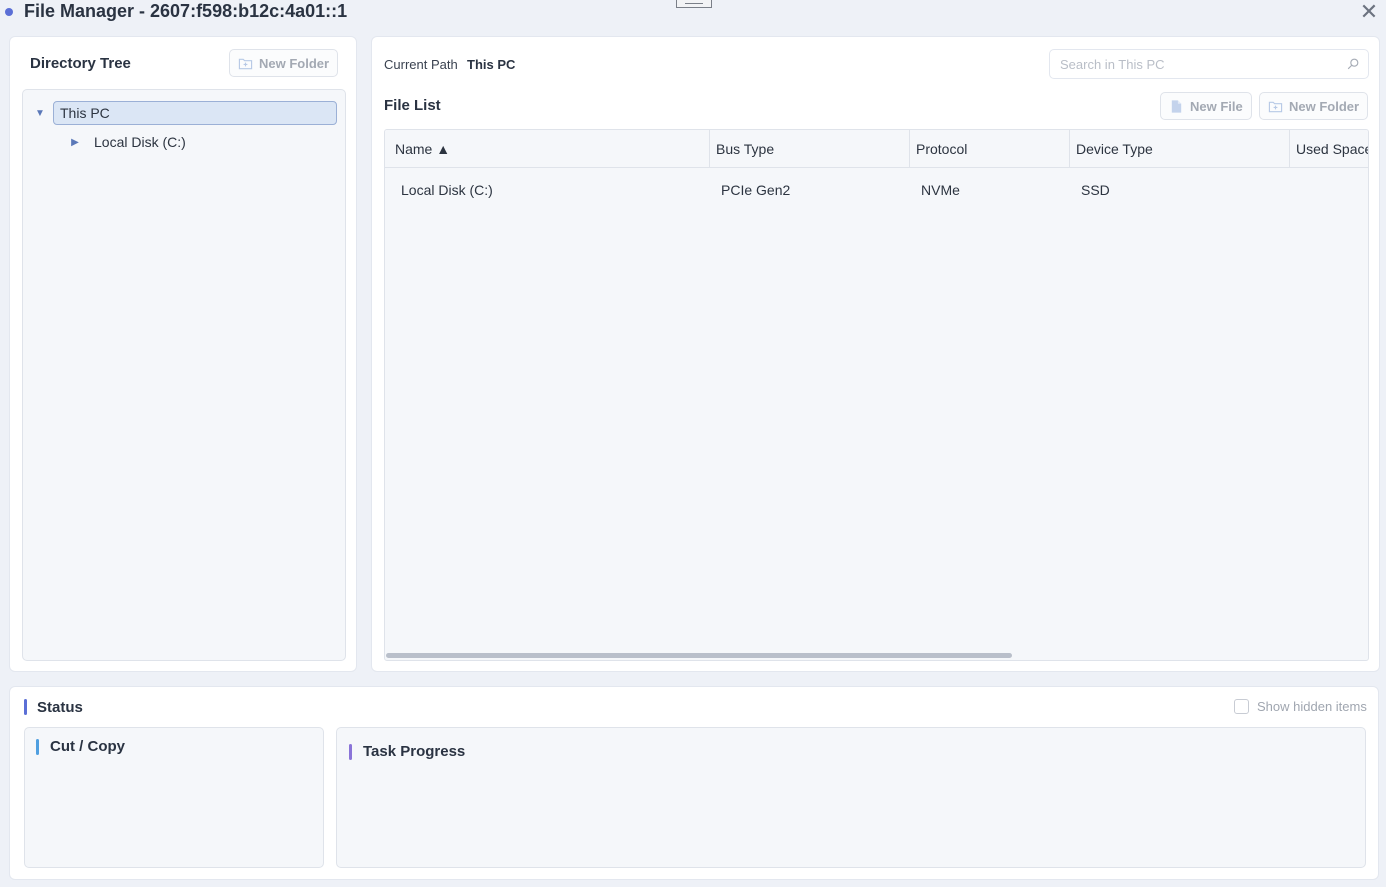 Image resolution: width=1386 pixels, height=887 pixels. I want to click on tree-node-label: This PC, so click(85, 113).